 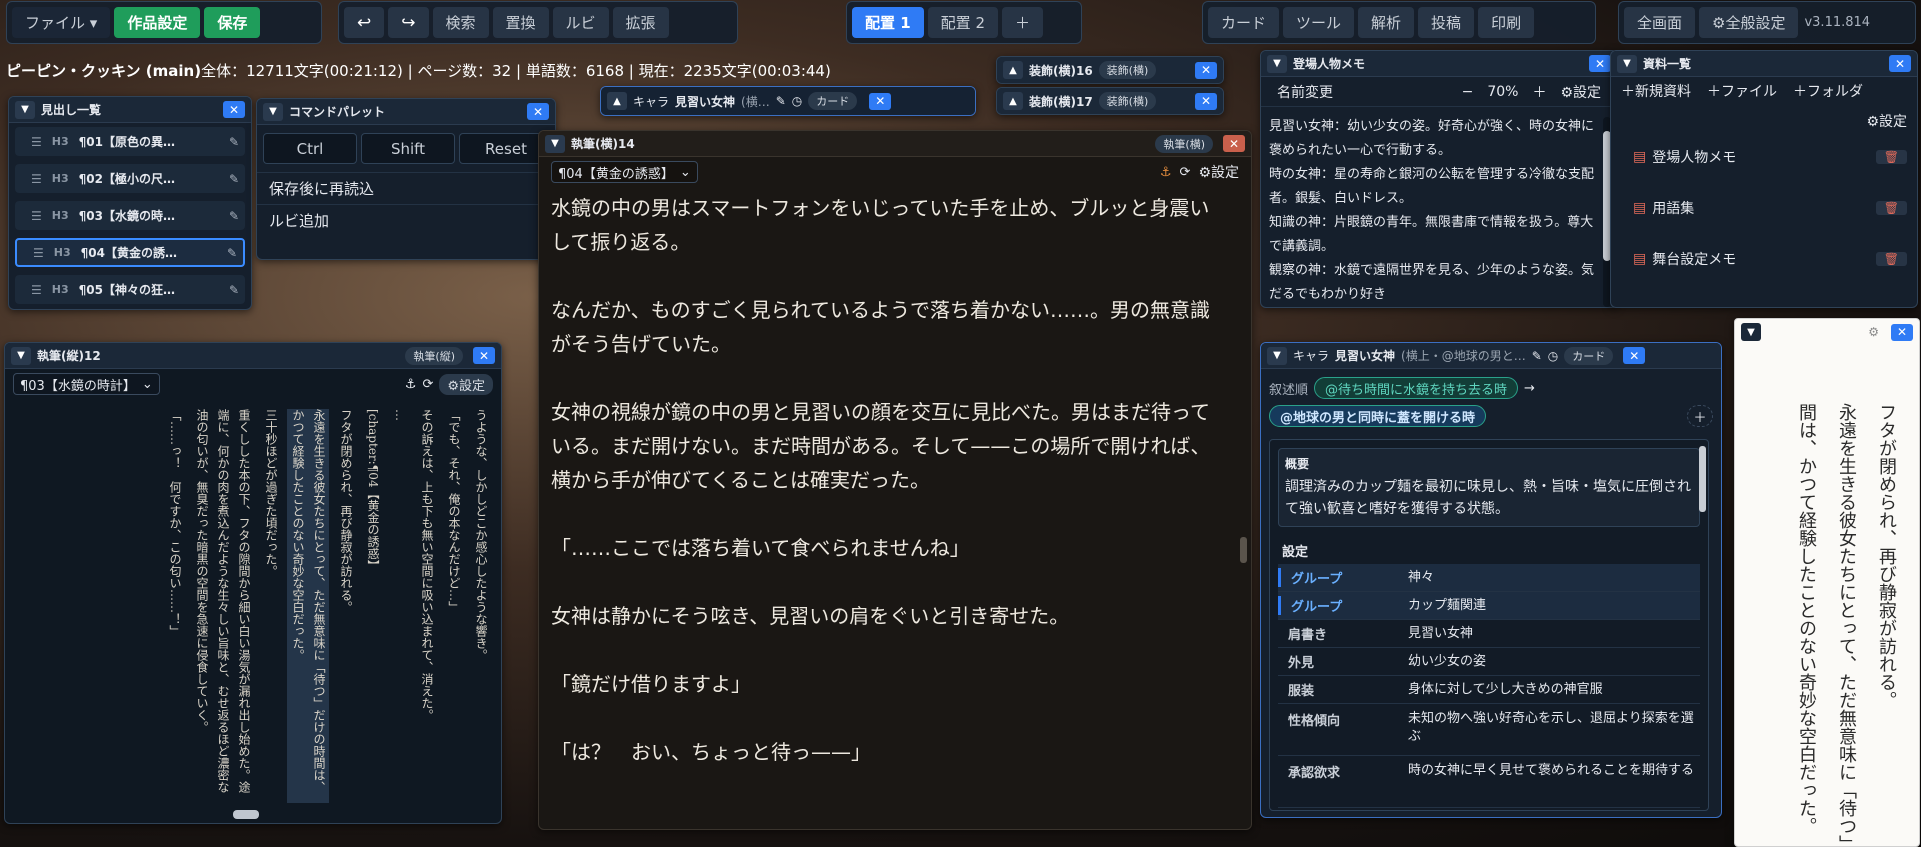 What do you see at coordinates (1489, 730) in the screenshot?
I see `setting-row: 性格傾向 未知の物へ強い好奇心を示し、退屈より探索を選ぶ` at bounding box center [1489, 730].